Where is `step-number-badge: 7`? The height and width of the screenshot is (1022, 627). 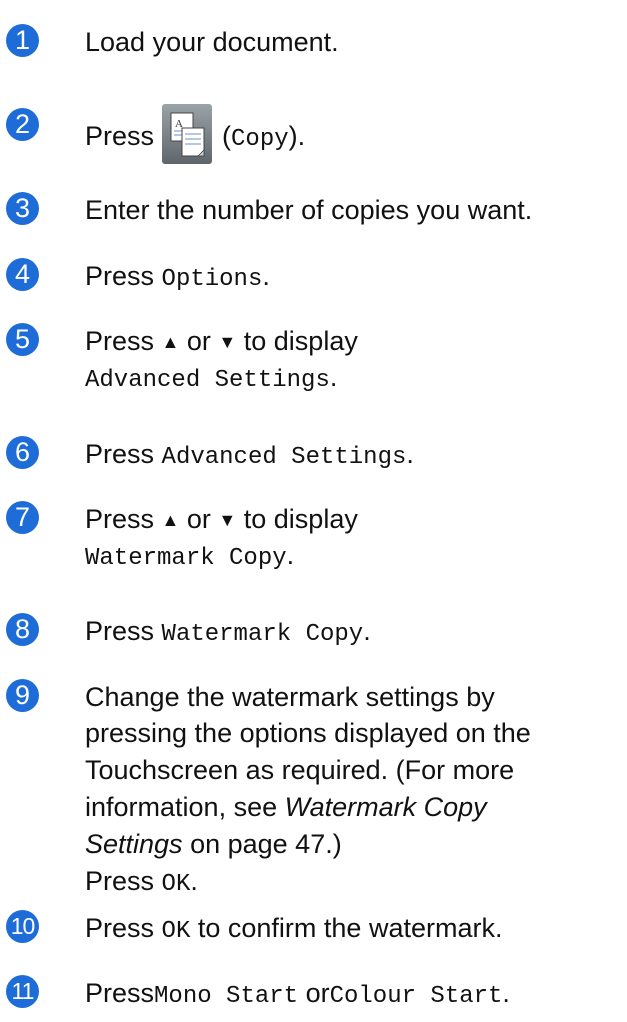 step-number-badge: 7 is located at coordinates (22, 517).